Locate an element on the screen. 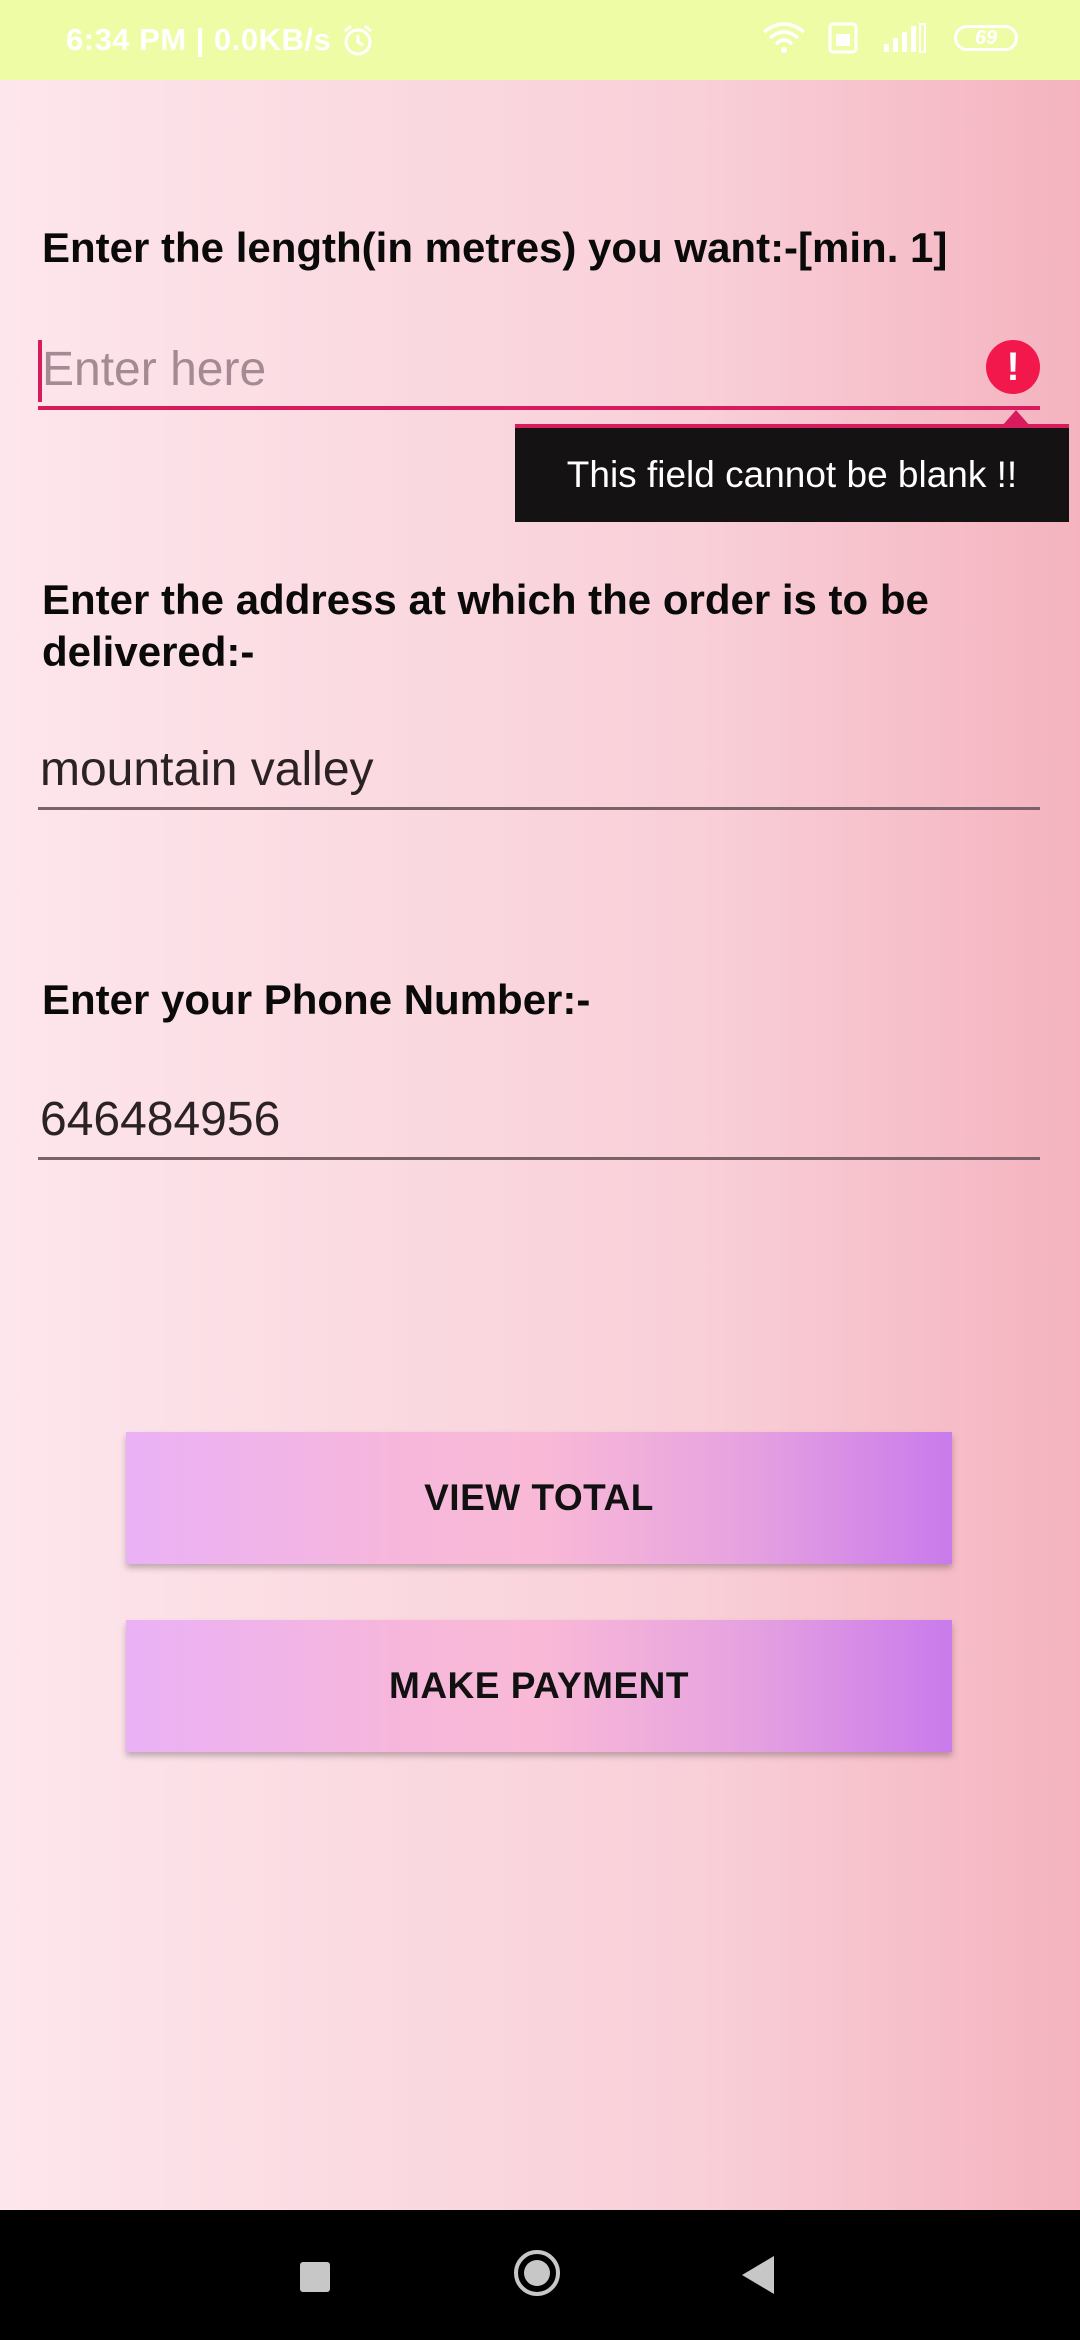 The image size is (1080, 2340). sim-icon is located at coordinates (843, 38).